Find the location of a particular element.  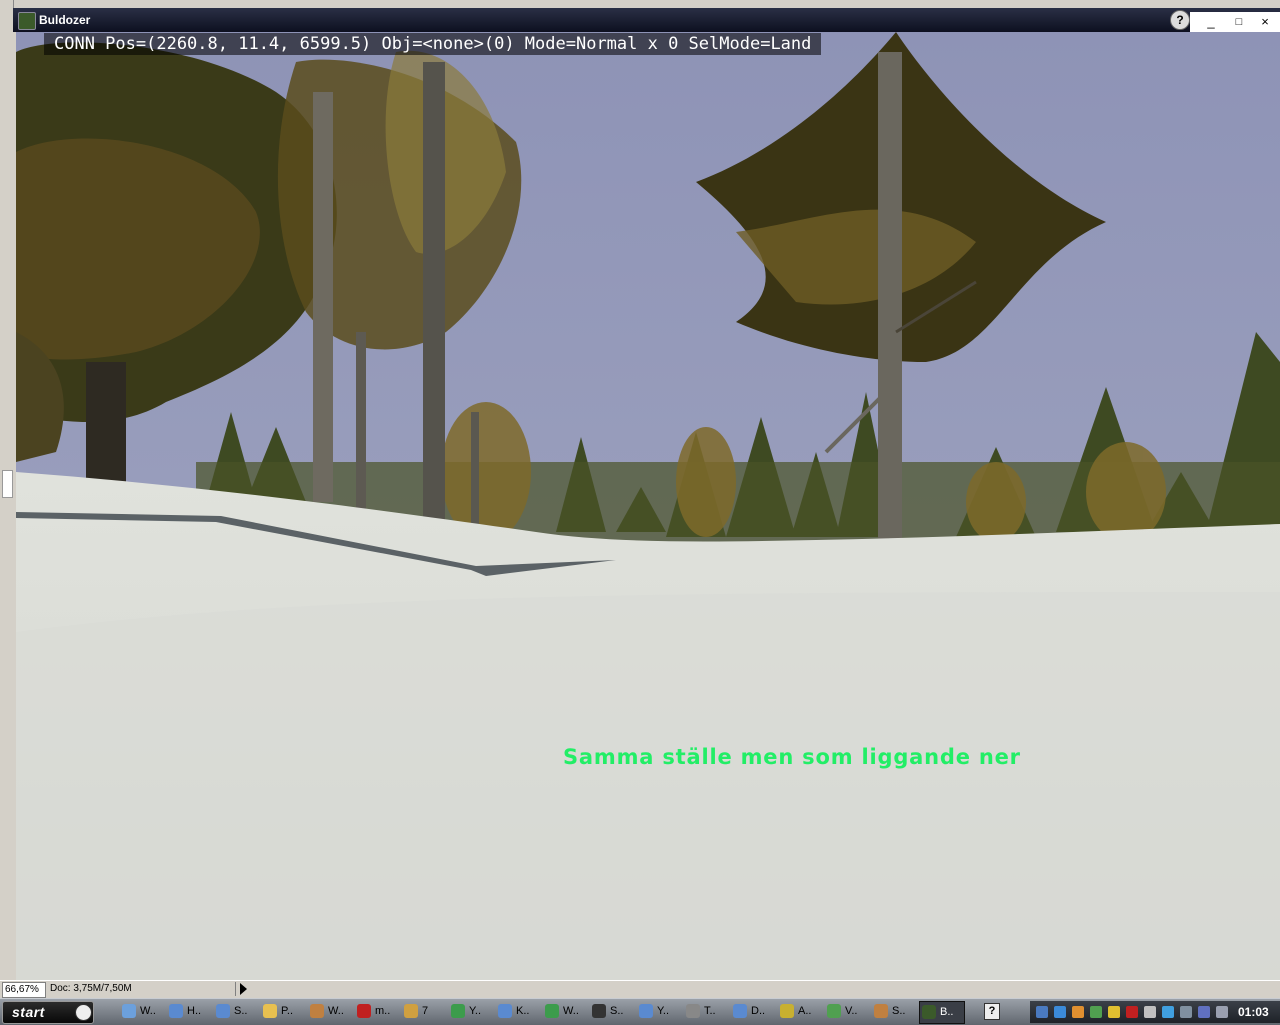

steam-tray-icon is located at coordinates (1042, 1012).